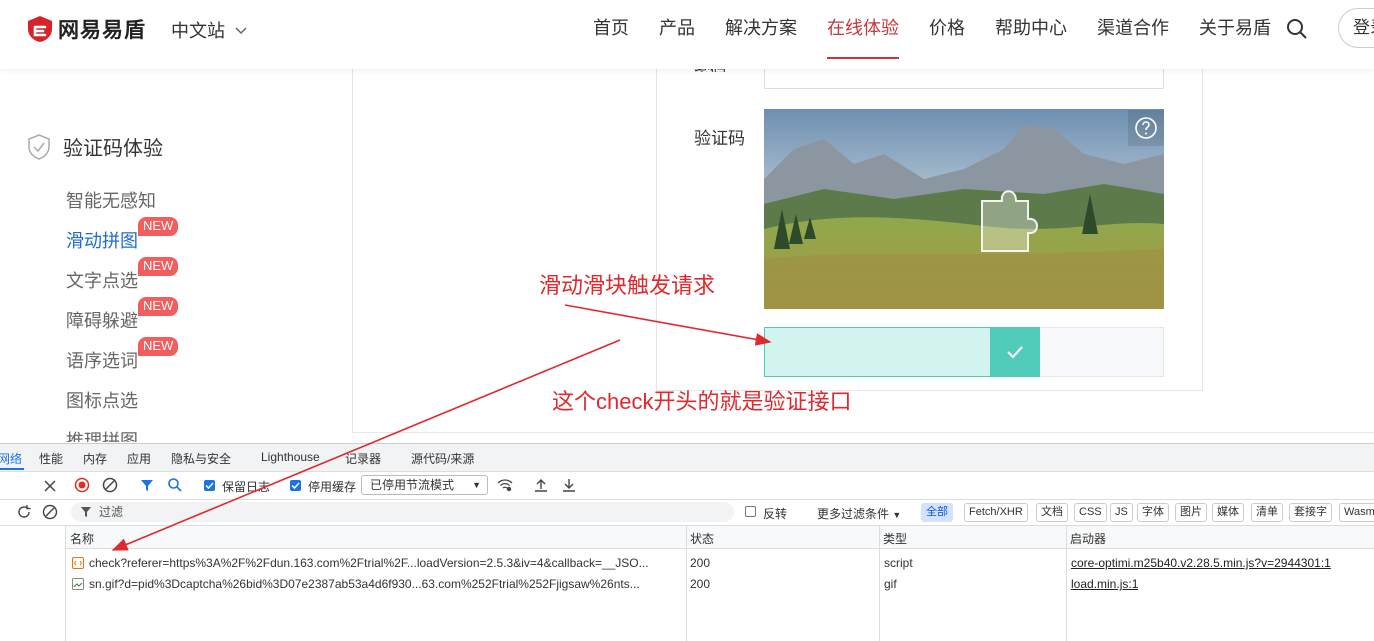 The width and height of the screenshot is (1374, 641). I want to click on puzzle-gap, so click(1009, 221).